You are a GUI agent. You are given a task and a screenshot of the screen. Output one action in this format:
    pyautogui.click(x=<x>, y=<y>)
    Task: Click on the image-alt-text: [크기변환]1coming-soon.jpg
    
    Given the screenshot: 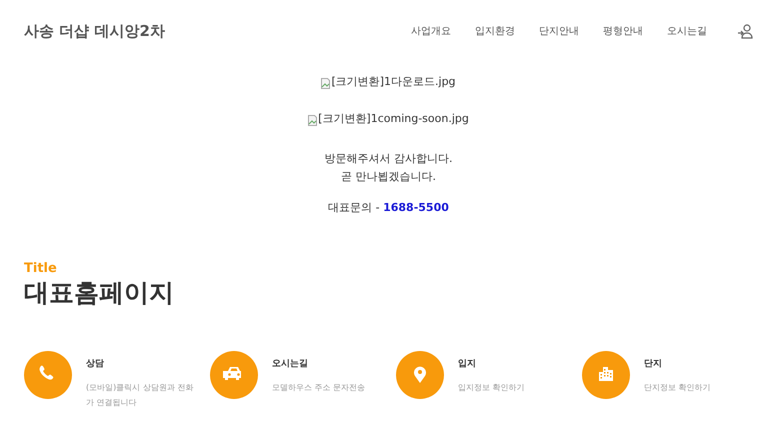 What is the action you would take?
    pyautogui.click(x=393, y=118)
    